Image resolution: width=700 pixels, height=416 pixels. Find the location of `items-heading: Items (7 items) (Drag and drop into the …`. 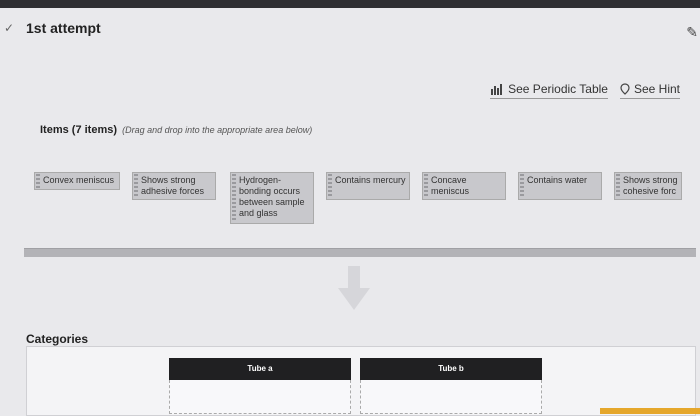

items-heading: Items (7 items) (Drag and drop into the … is located at coordinates (176, 130).